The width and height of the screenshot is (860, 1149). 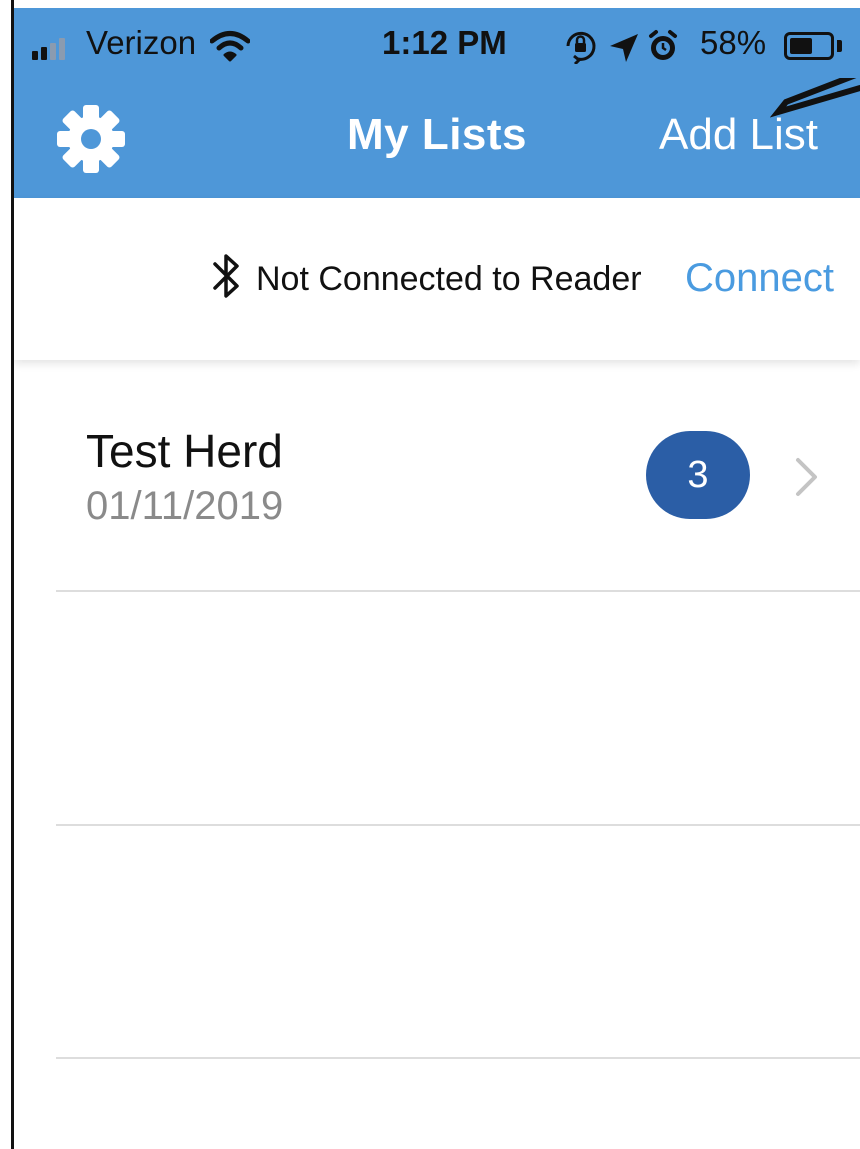 I want to click on bluetooth-icon, so click(x=226, y=276).